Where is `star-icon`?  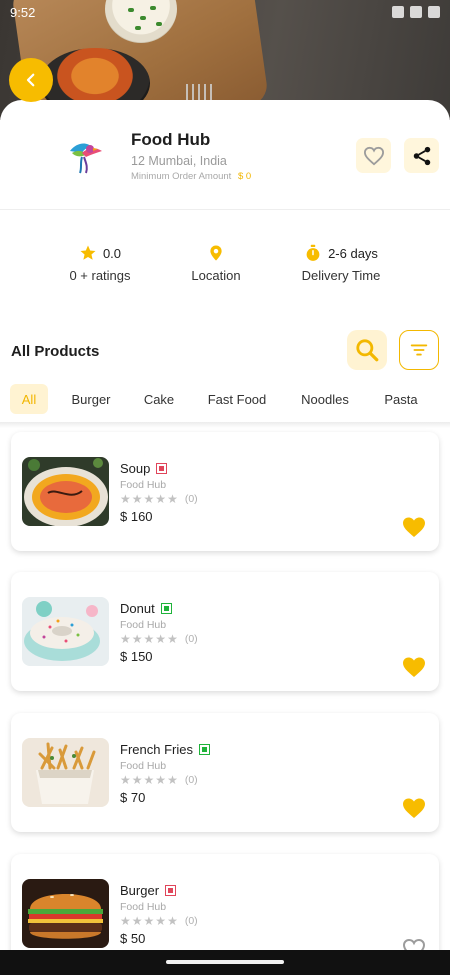 star-icon is located at coordinates (88, 252).